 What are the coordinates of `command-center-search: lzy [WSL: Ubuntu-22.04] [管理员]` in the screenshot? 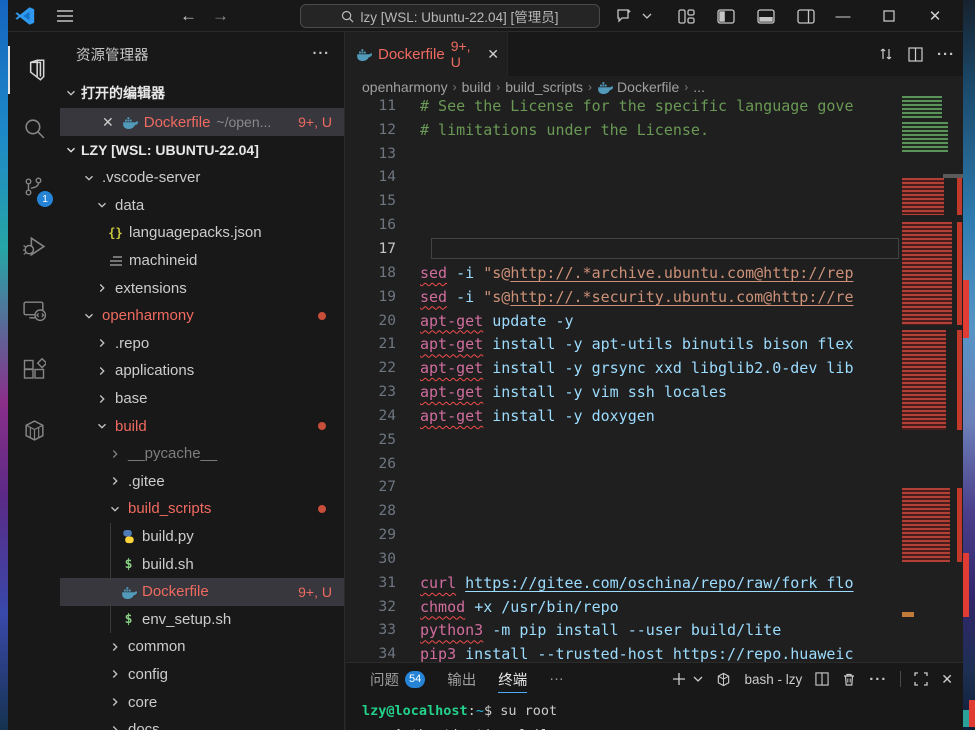 It's located at (450, 16).